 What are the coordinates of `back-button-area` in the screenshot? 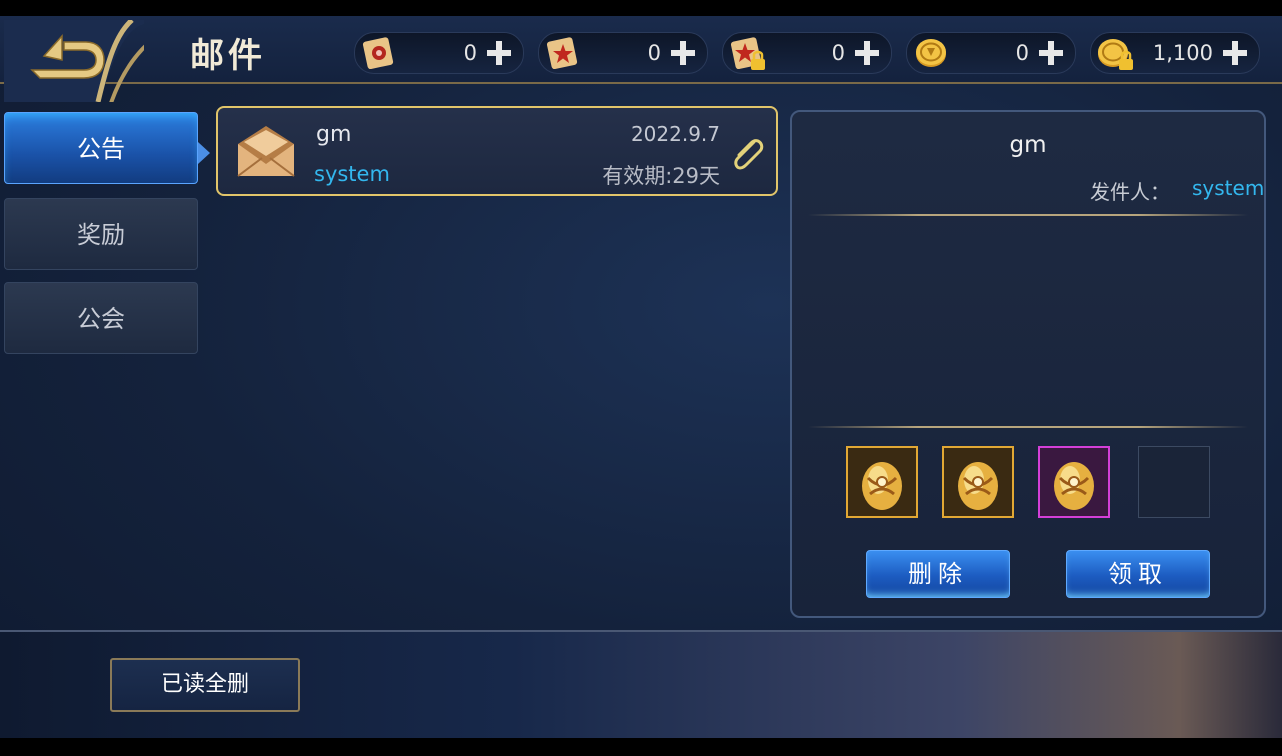 It's located at (95, 62).